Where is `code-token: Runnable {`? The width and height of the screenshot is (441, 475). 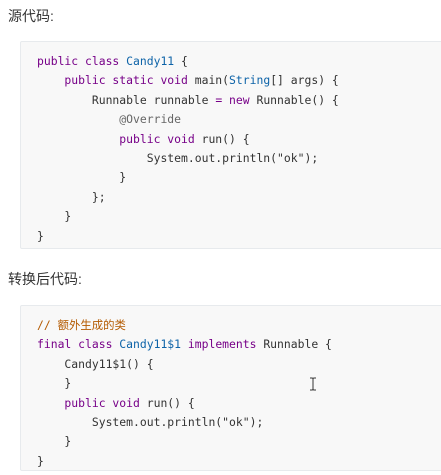 code-token: Runnable { is located at coordinates (297, 344).